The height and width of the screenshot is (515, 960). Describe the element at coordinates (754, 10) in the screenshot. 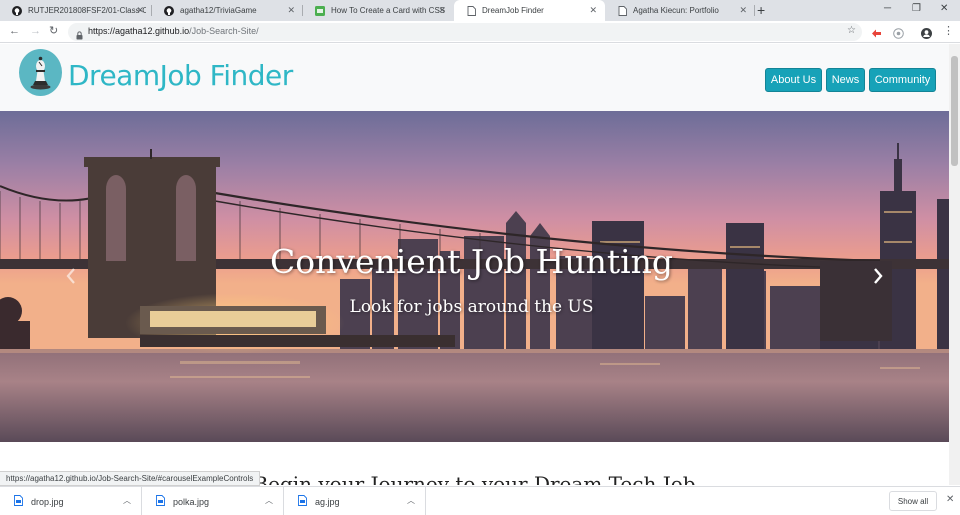

I see `tab-divider` at that location.